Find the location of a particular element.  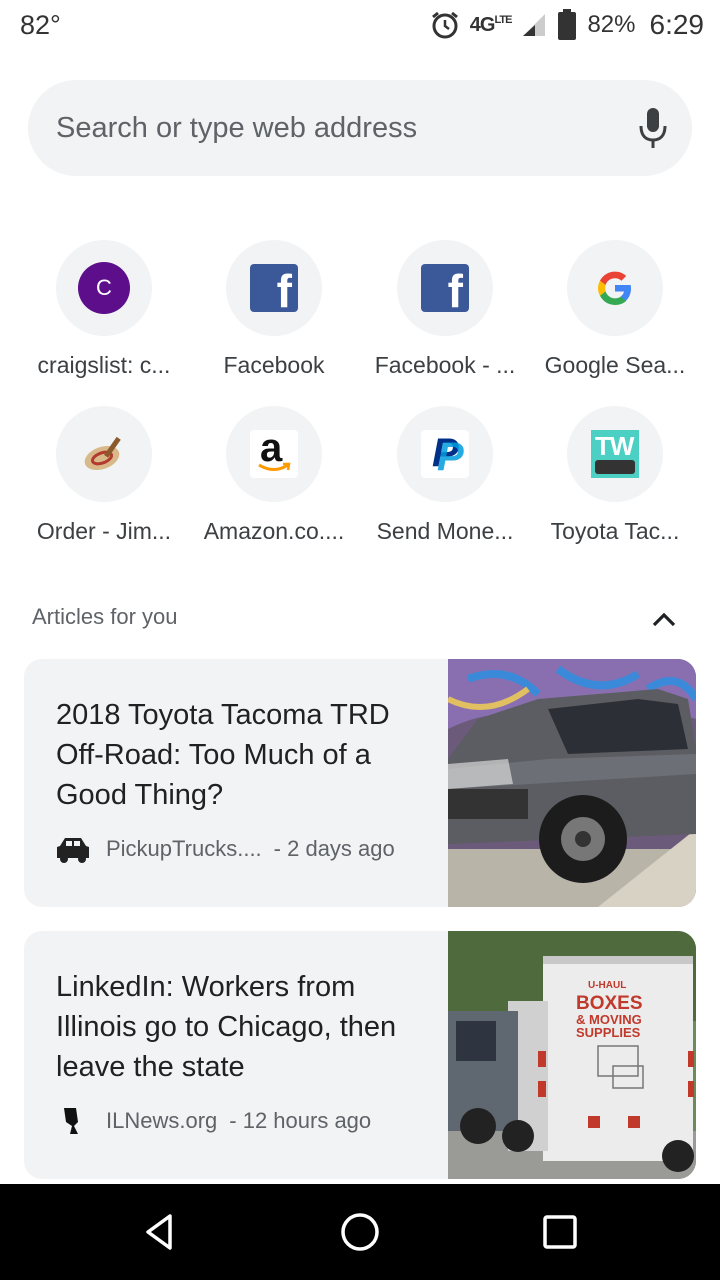

article-source: PickupTrucks.... - 2 days ago is located at coordinates (225, 849).